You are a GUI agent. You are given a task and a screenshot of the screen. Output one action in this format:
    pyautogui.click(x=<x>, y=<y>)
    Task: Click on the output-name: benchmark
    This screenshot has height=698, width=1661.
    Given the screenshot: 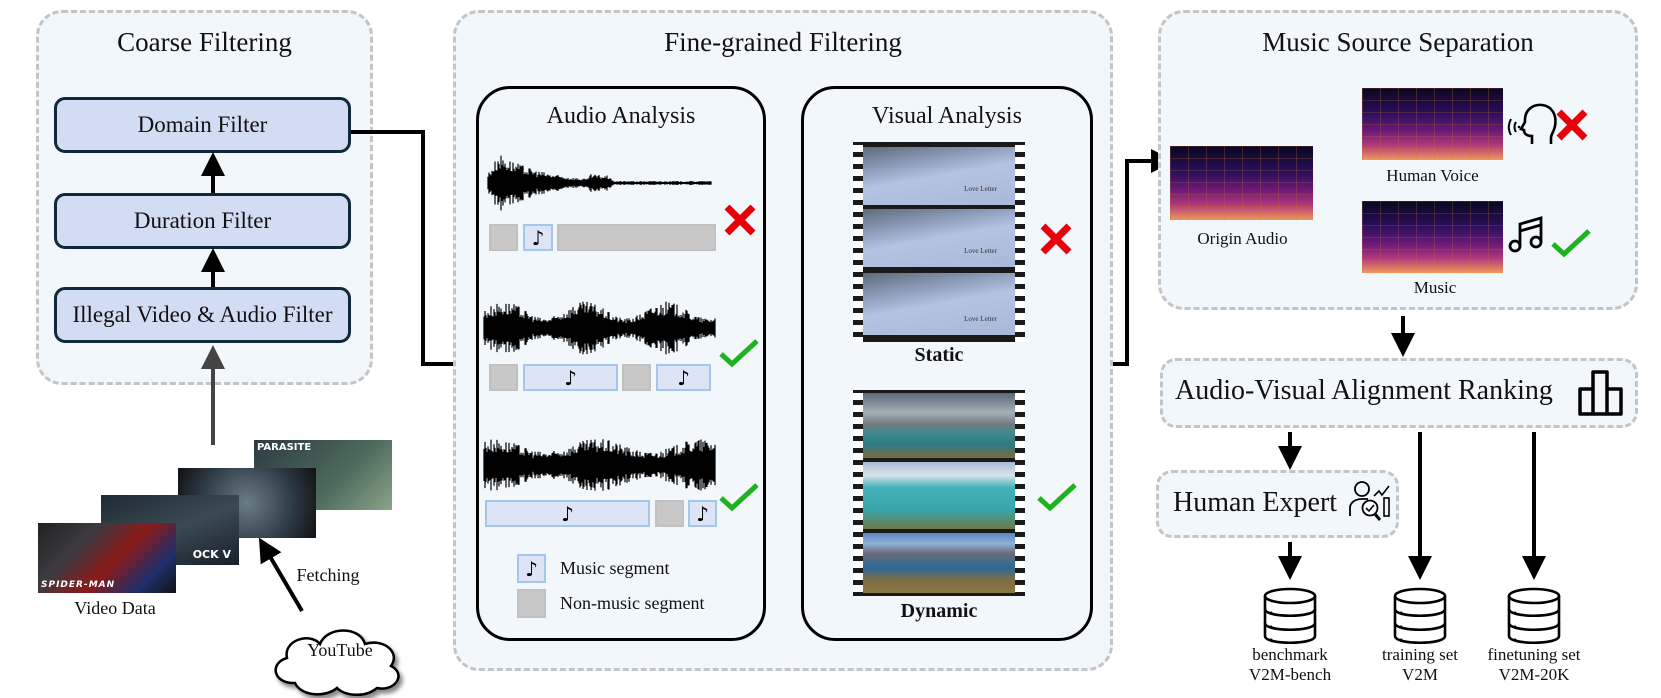 What is the action you would take?
    pyautogui.click(x=1290, y=654)
    